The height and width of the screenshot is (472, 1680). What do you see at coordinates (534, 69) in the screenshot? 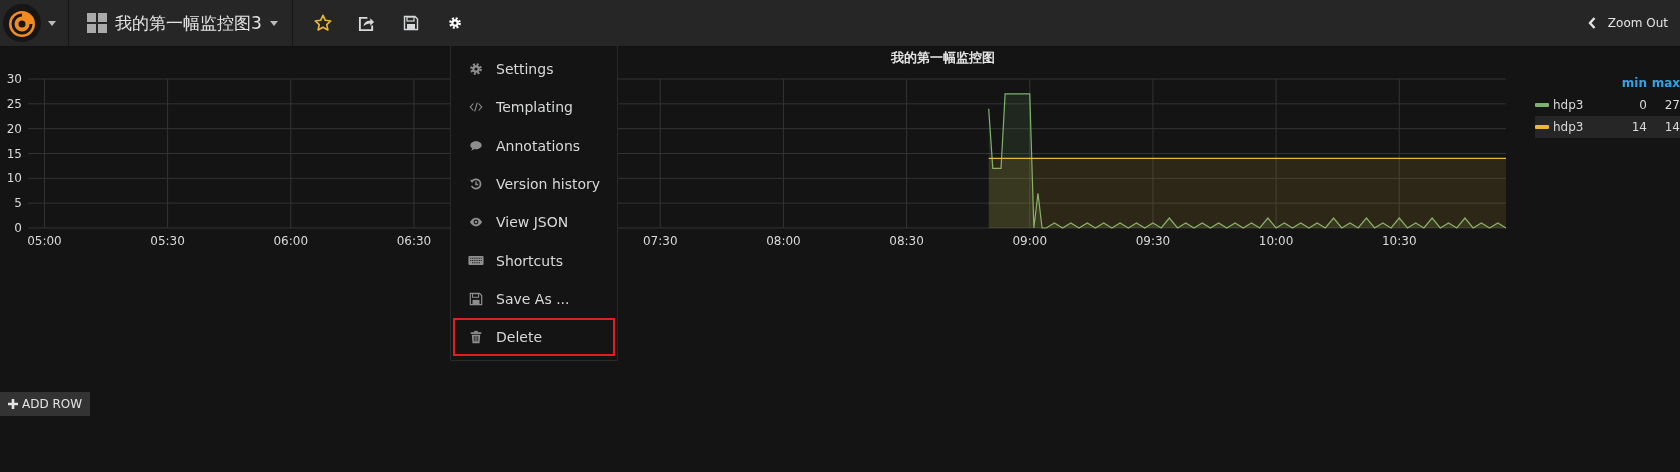
I see `menu-item: Settings` at bounding box center [534, 69].